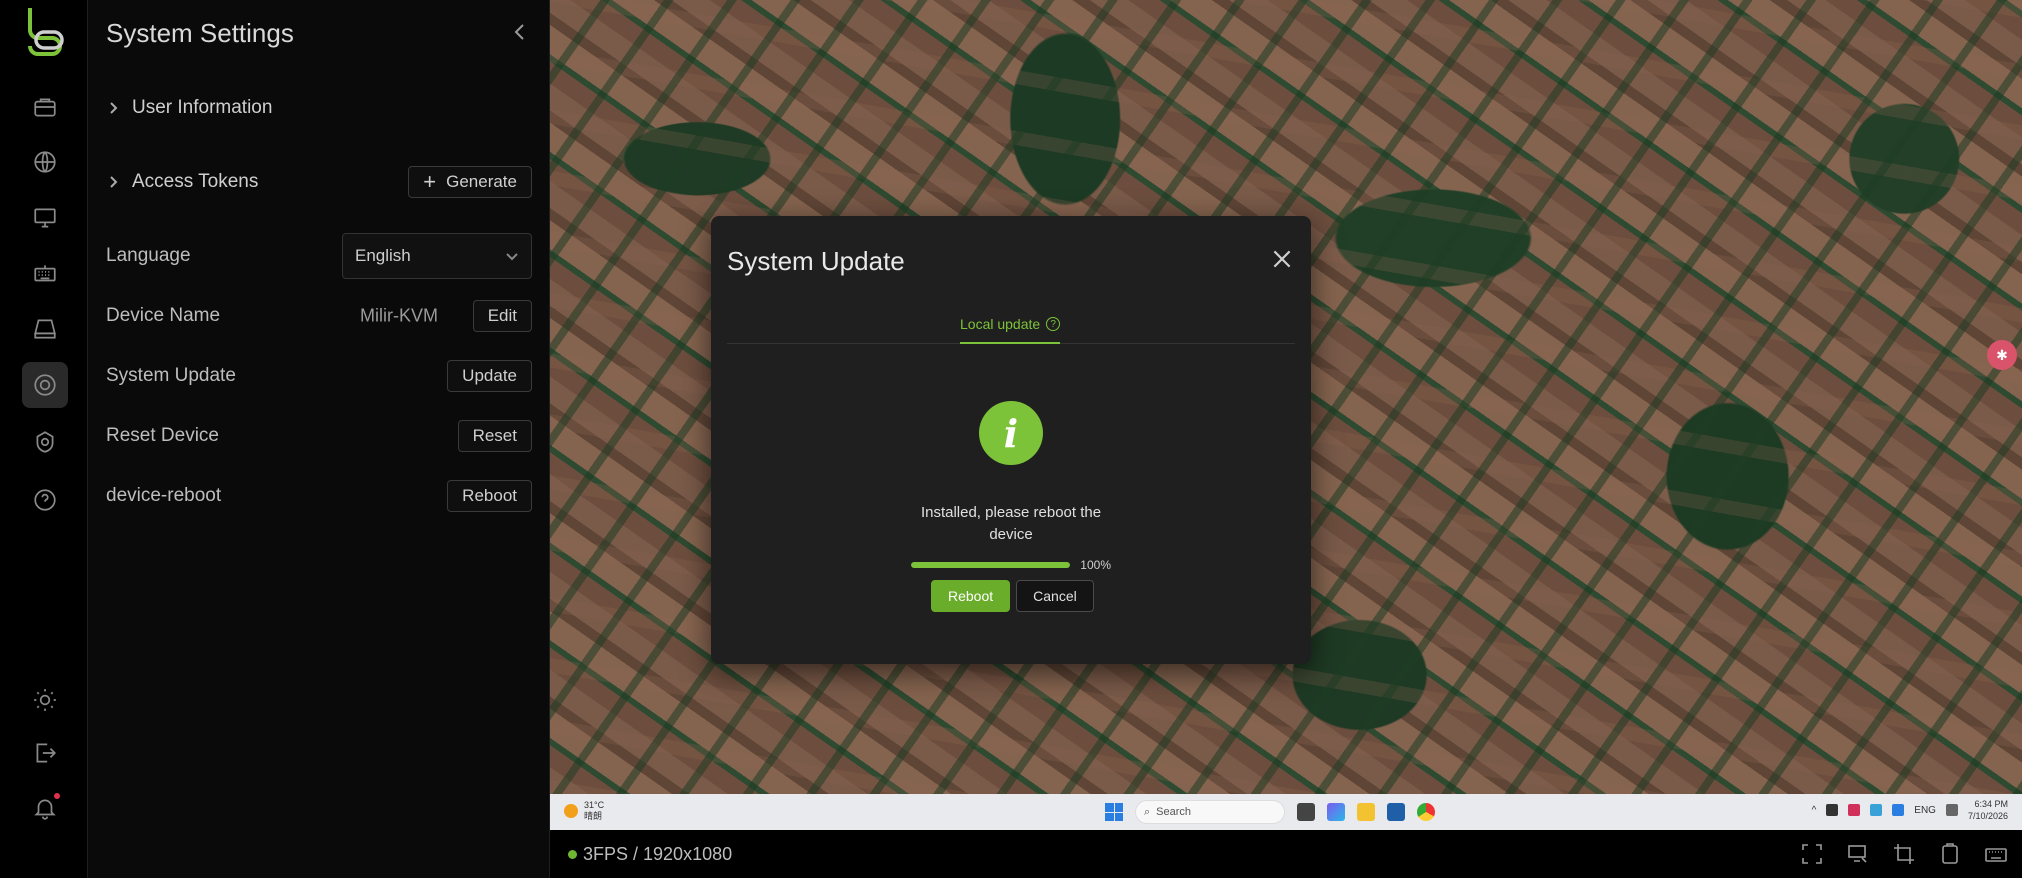 The width and height of the screenshot is (2022, 878). I want to click on network-icon, so click(1951, 810).